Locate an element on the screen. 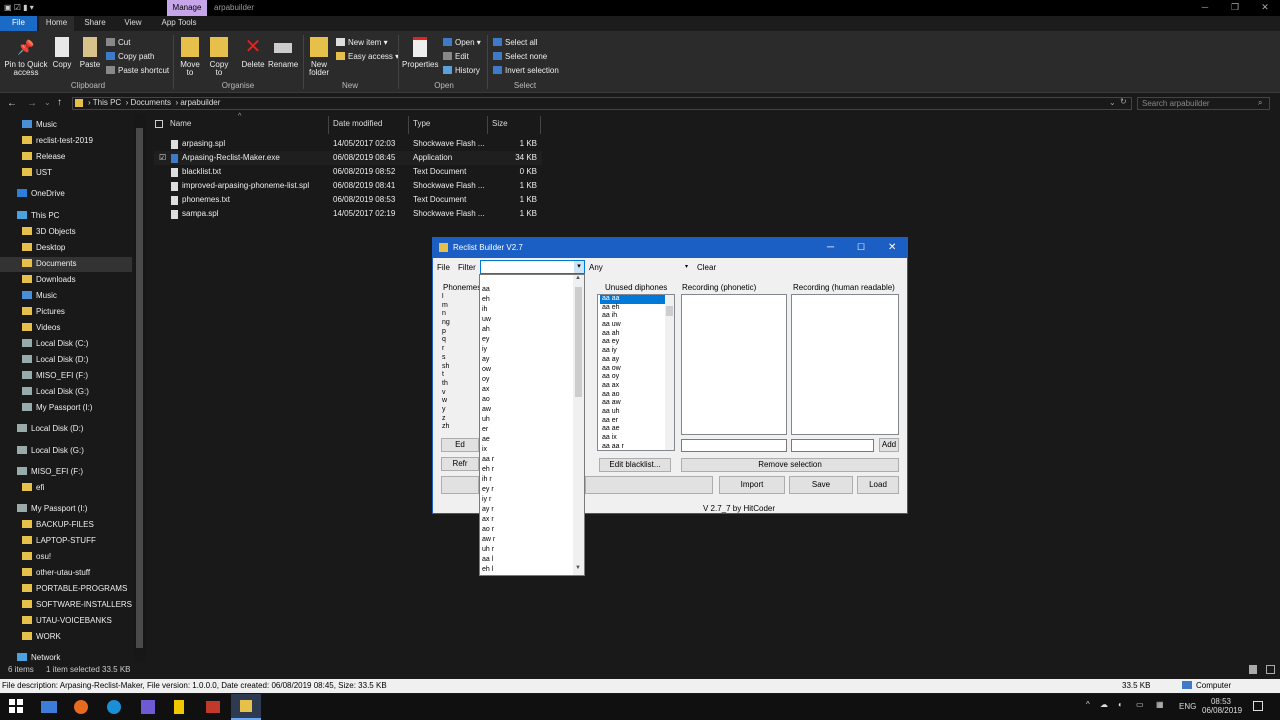  header-checkbox is located at coordinates (159, 124).